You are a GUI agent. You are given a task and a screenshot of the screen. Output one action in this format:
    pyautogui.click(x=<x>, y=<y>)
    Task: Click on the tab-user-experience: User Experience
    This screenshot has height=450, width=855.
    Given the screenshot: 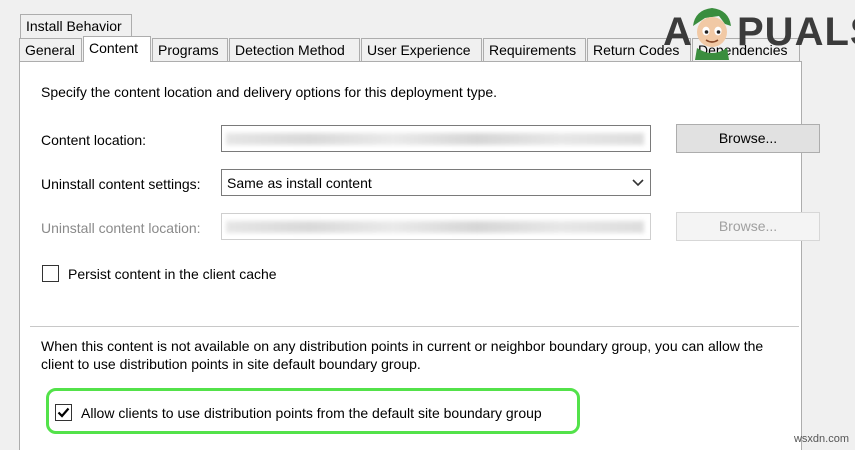 What is the action you would take?
    pyautogui.click(x=421, y=50)
    